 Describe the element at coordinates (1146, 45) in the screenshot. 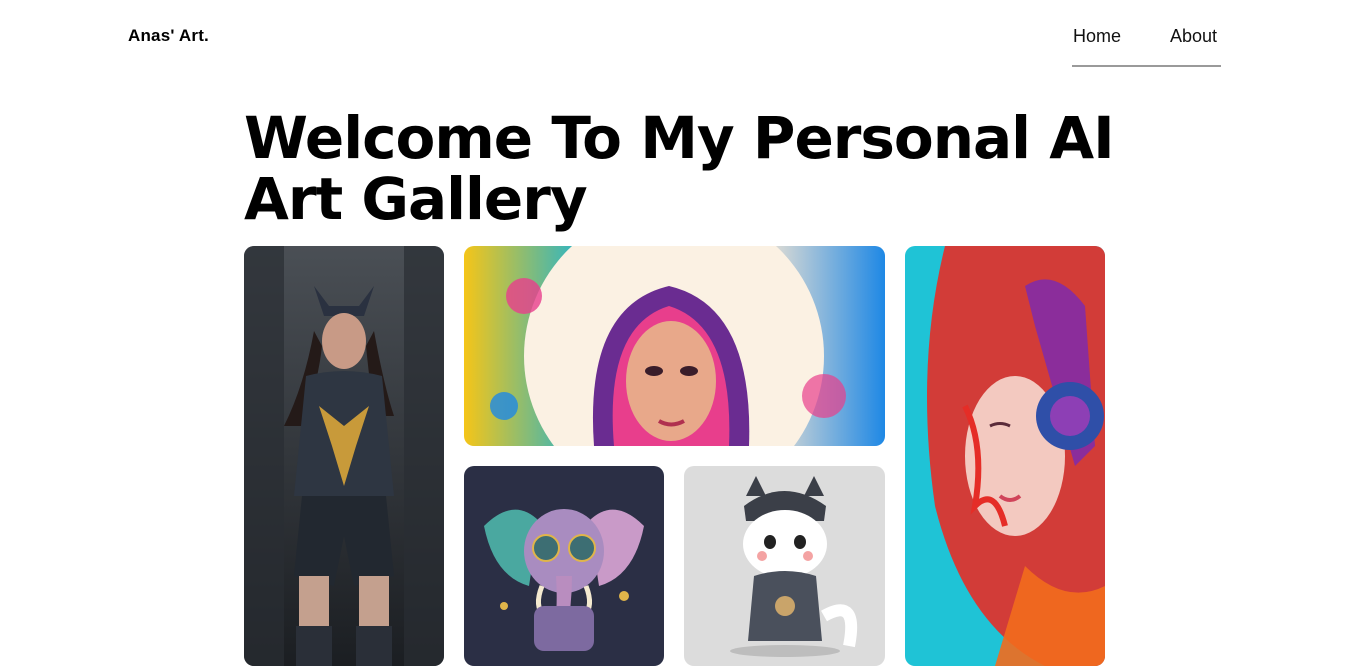

I see `main-nav: Home About` at that location.